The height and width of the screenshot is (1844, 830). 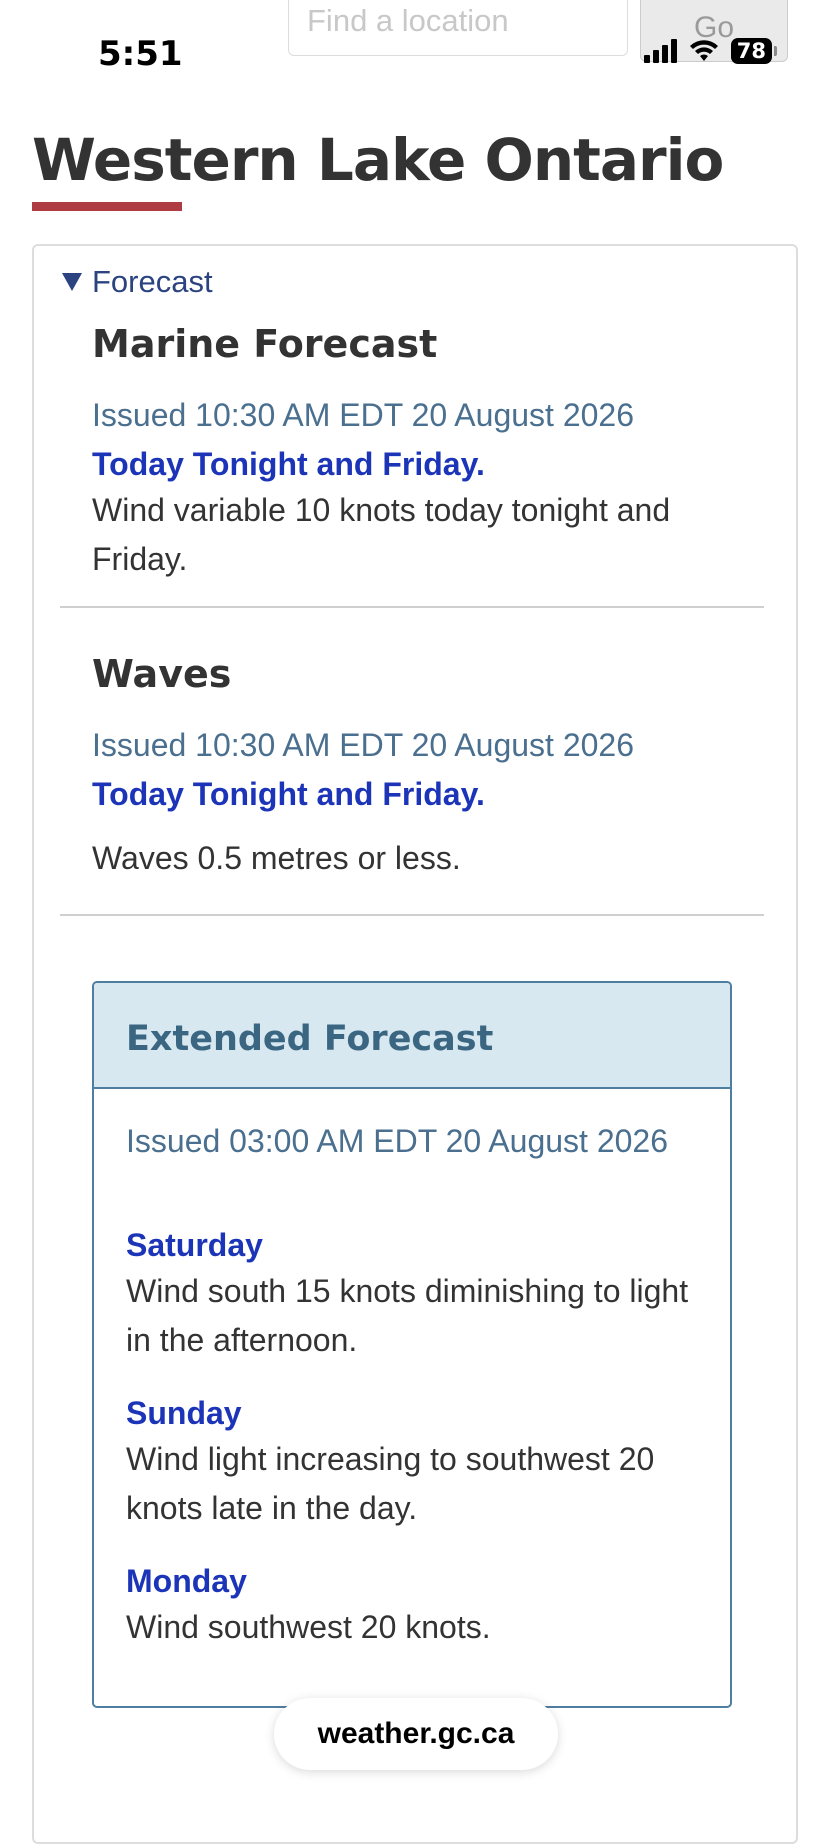 I want to click on waves-text: Waves 0.5 metres or less., so click(x=276, y=858).